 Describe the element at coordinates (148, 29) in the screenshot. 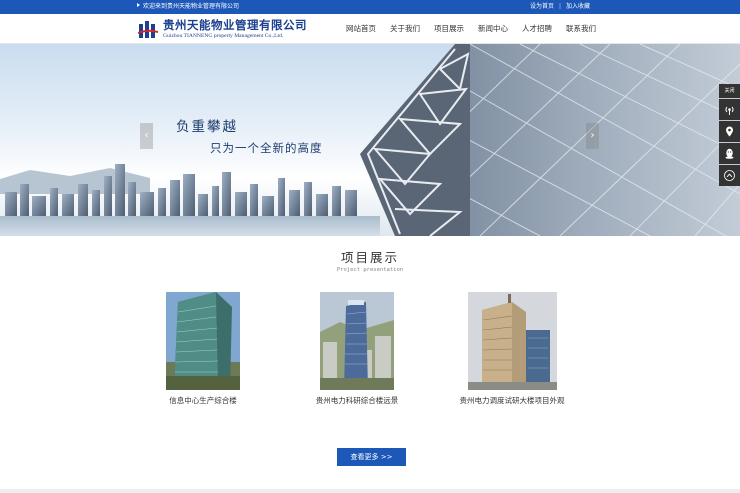

I see `logo-mark-icon` at that location.